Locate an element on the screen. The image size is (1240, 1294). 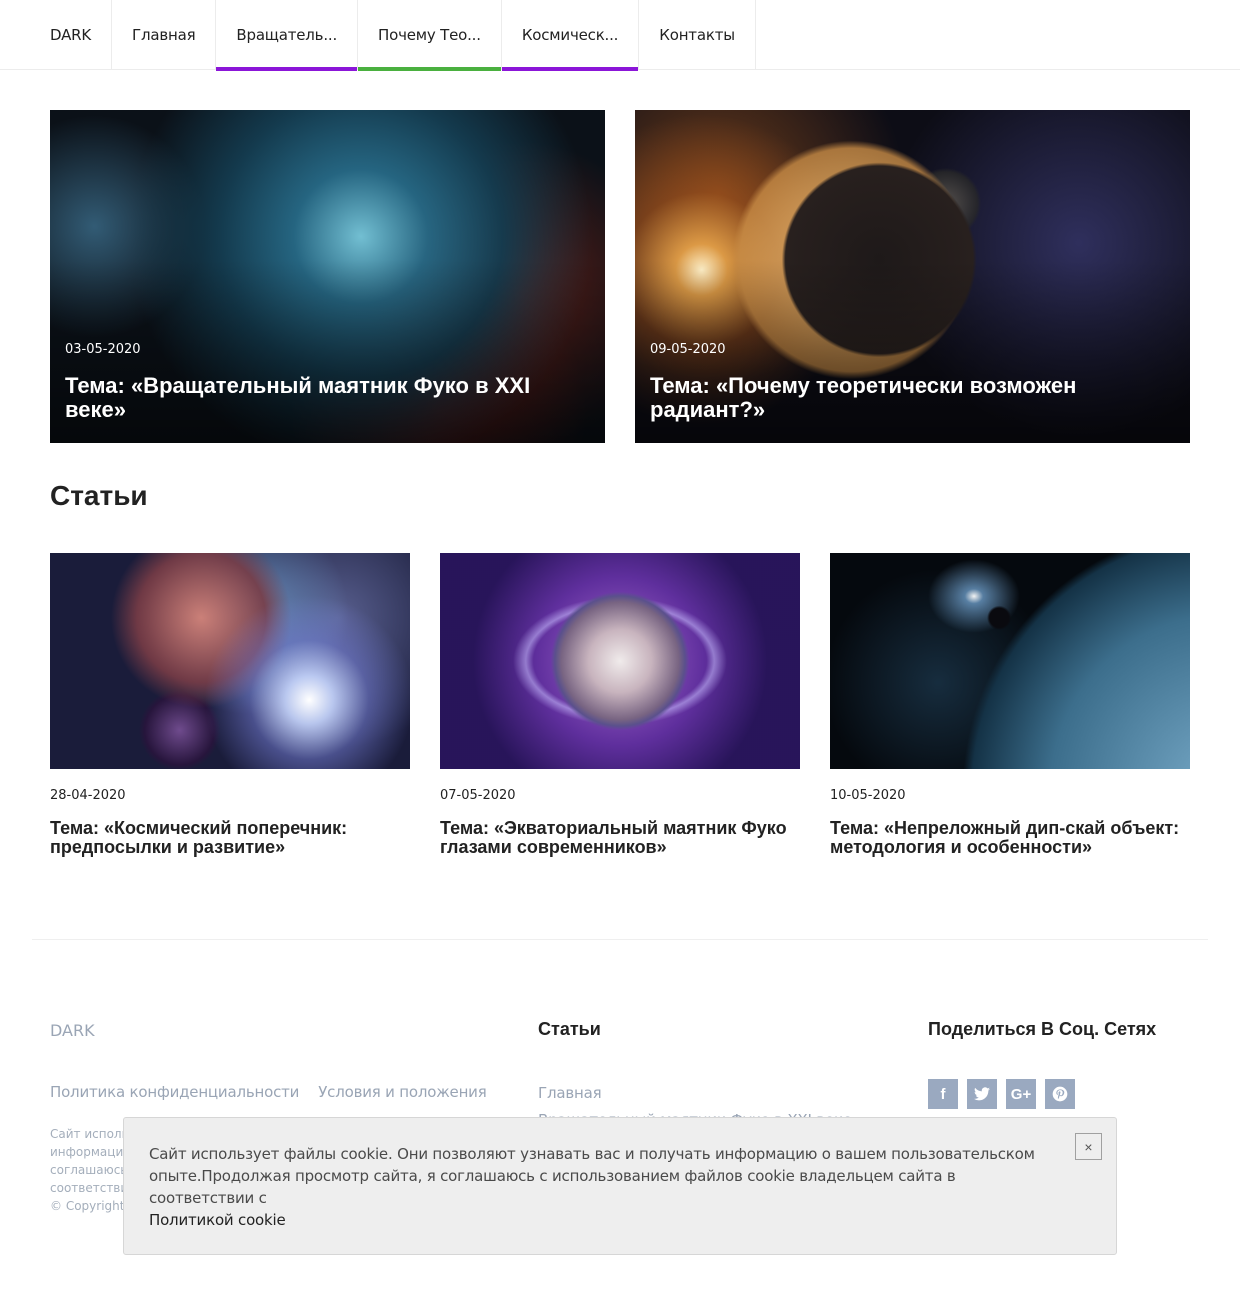
blue-planet-image is located at coordinates (1010, 661).